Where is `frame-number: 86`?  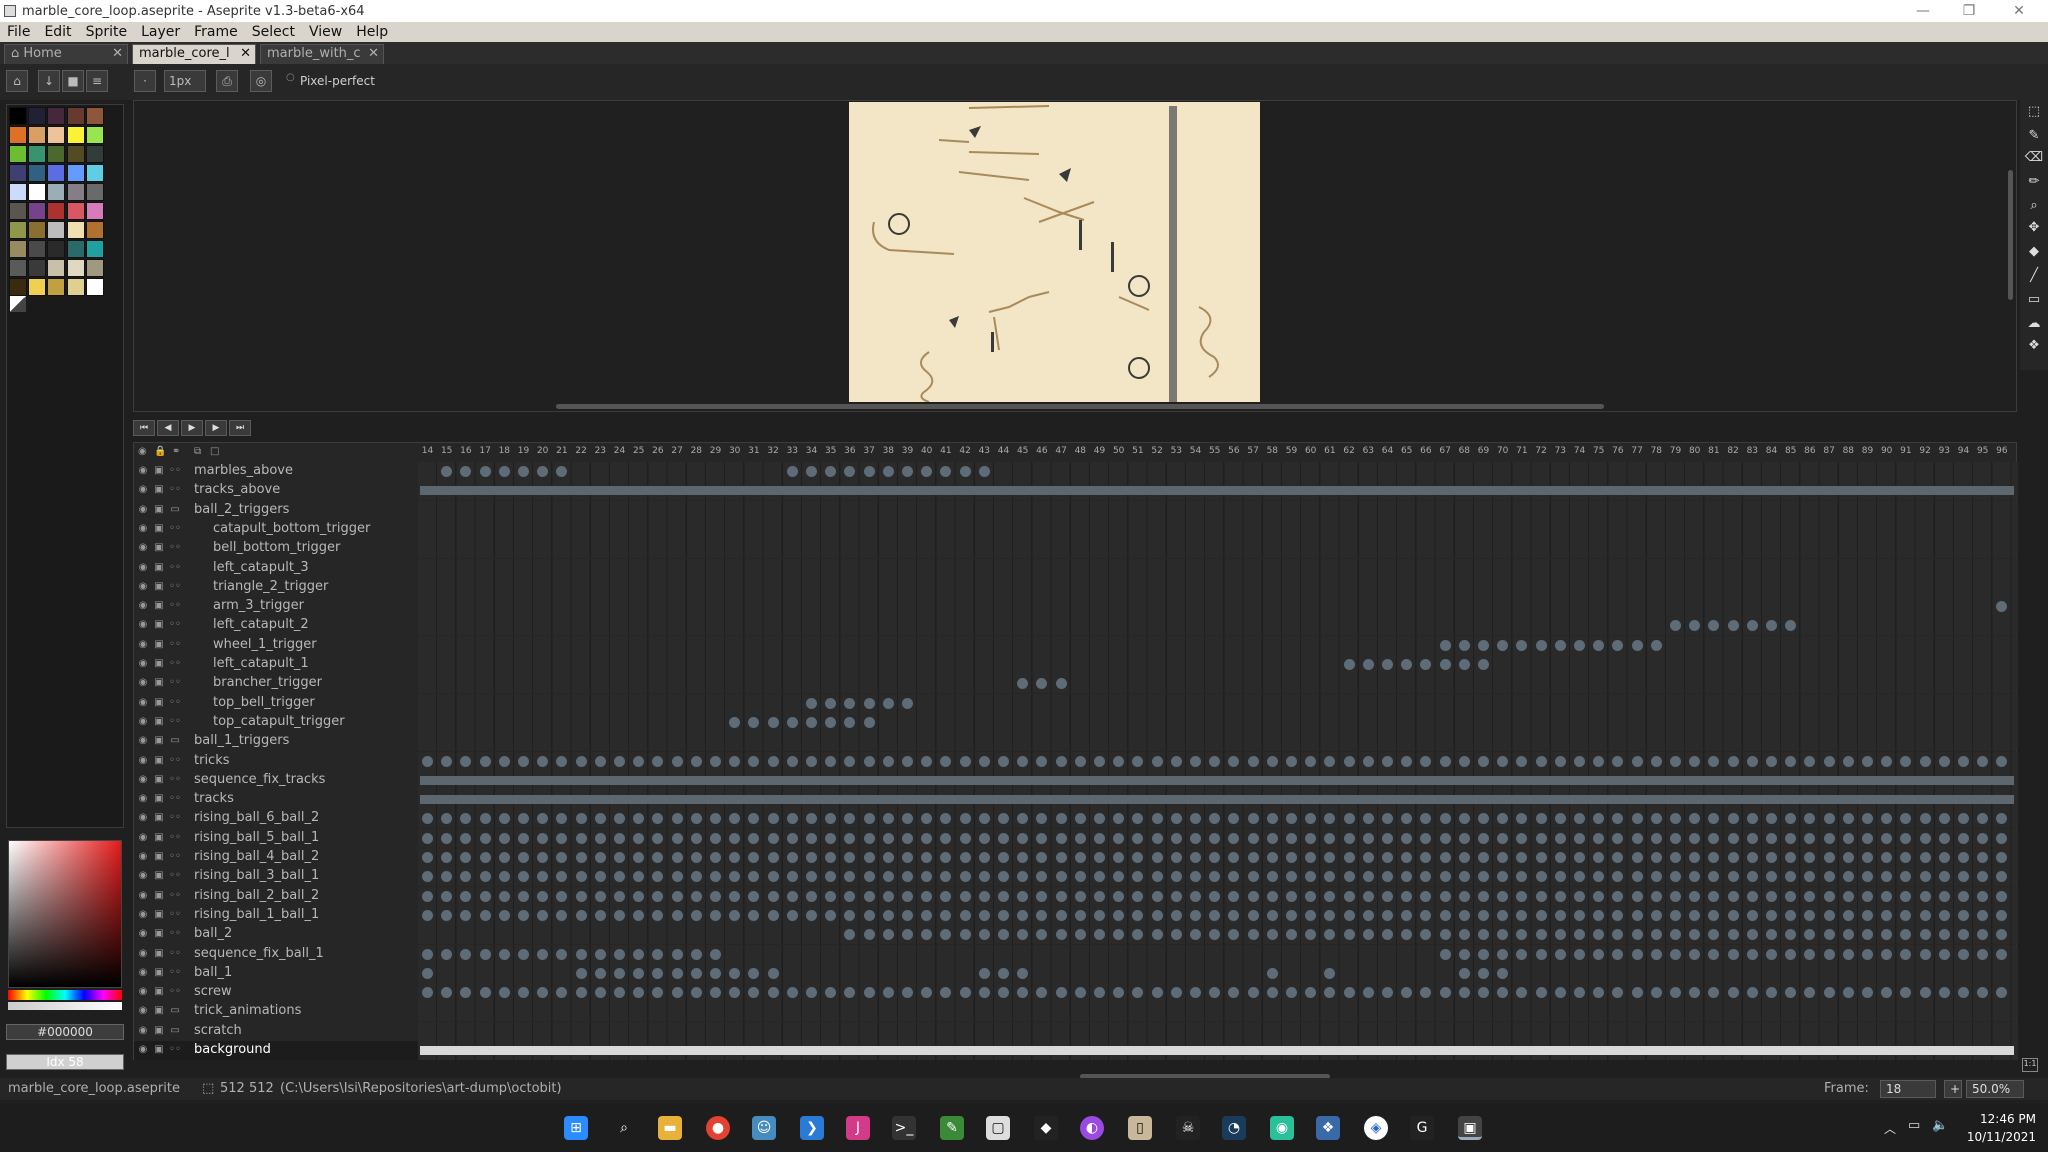
frame-number: 86 is located at coordinates (1809, 451).